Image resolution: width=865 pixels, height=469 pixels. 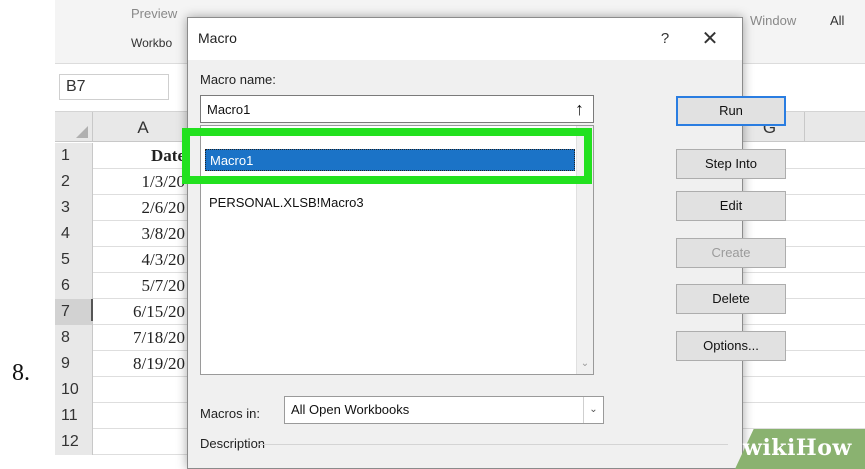 What do you see at coordinates (74, 208) in the screenshot?
I see `row-header: 3` at bounding box center [74, 208].